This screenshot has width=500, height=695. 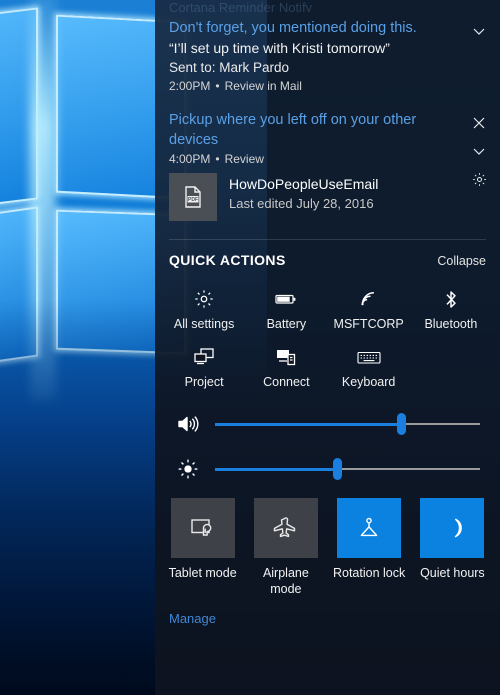 What do you see at coordinates (304, 184) in the screenshot?
I see `document-name: HowDoPeopleUseEmail` at bounding box center [304, 184].